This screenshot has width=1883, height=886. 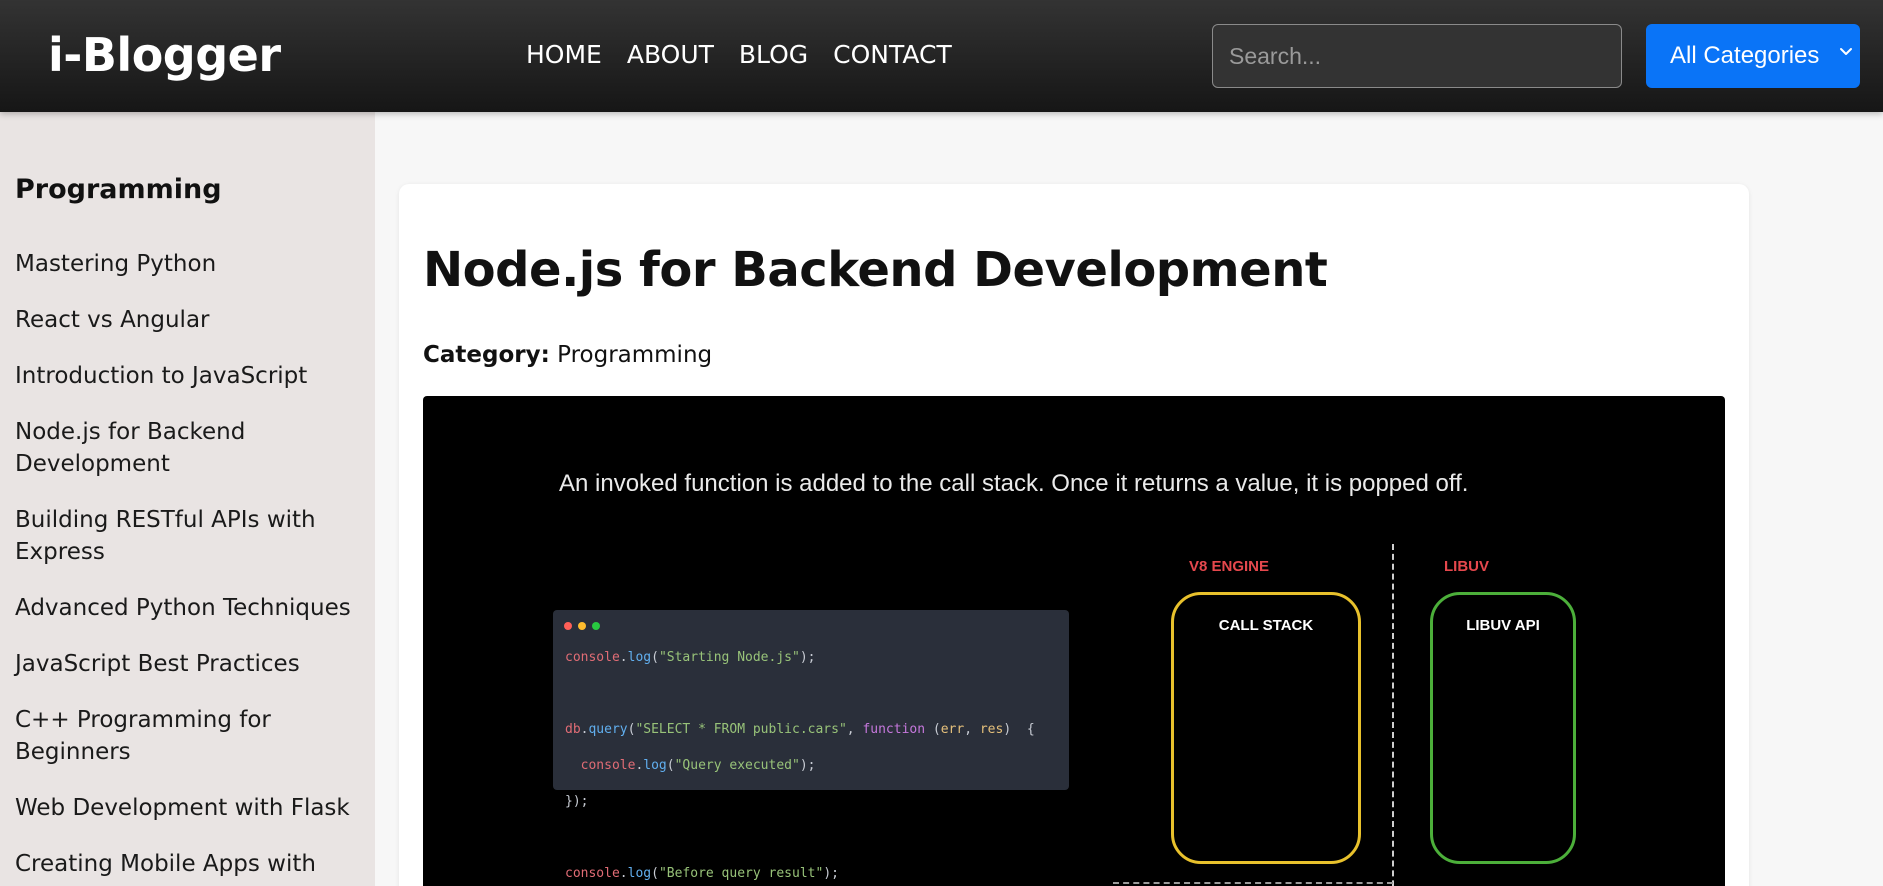 I want to click on nav-blog-link: BLOG, so click(x=773, y=54).